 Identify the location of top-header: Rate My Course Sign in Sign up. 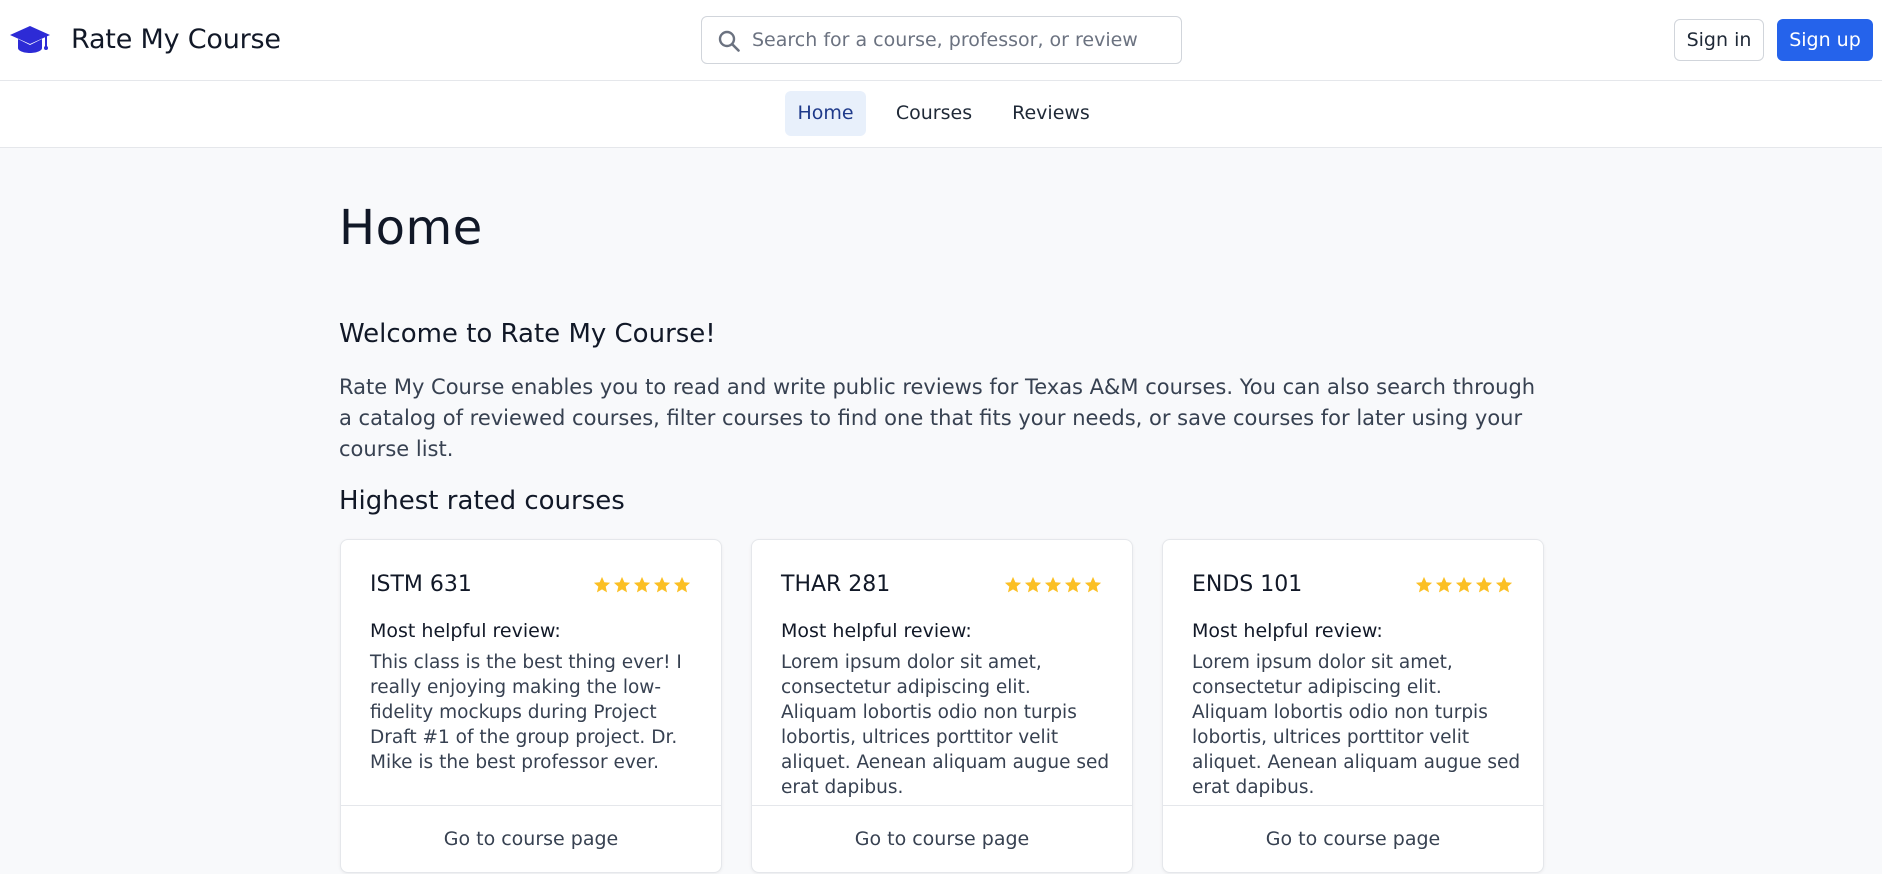
(941, 40).